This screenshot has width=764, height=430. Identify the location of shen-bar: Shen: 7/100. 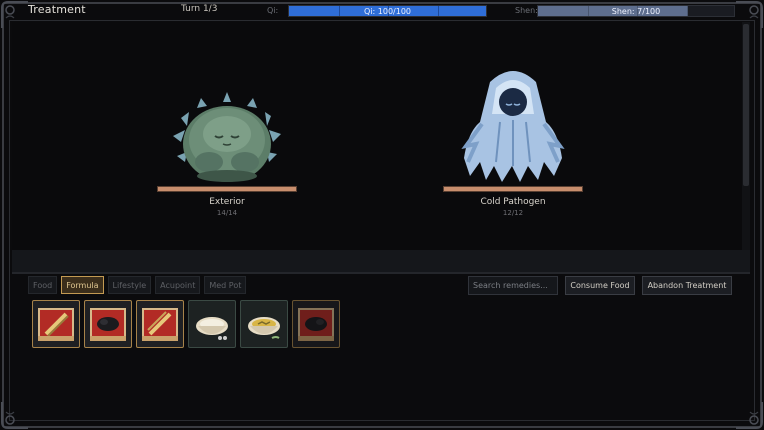
(636, 11).